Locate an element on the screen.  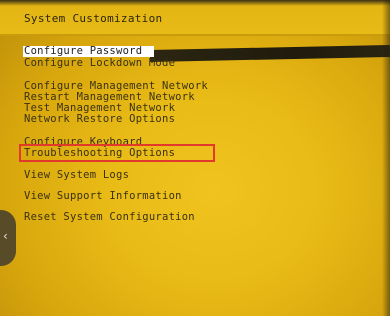
troubleshooting-highlight-box is located at coordinates (117, 153).